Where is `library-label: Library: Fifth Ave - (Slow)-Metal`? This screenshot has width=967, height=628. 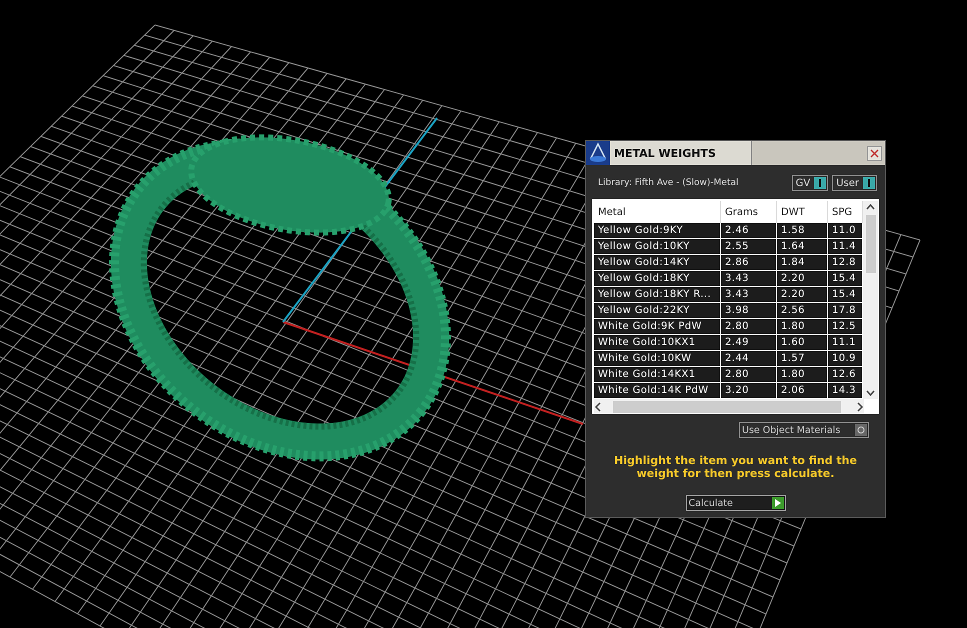
library-label: Library: Fifth Ave - (Slow)-Metal is located at coordinates (668, 183).